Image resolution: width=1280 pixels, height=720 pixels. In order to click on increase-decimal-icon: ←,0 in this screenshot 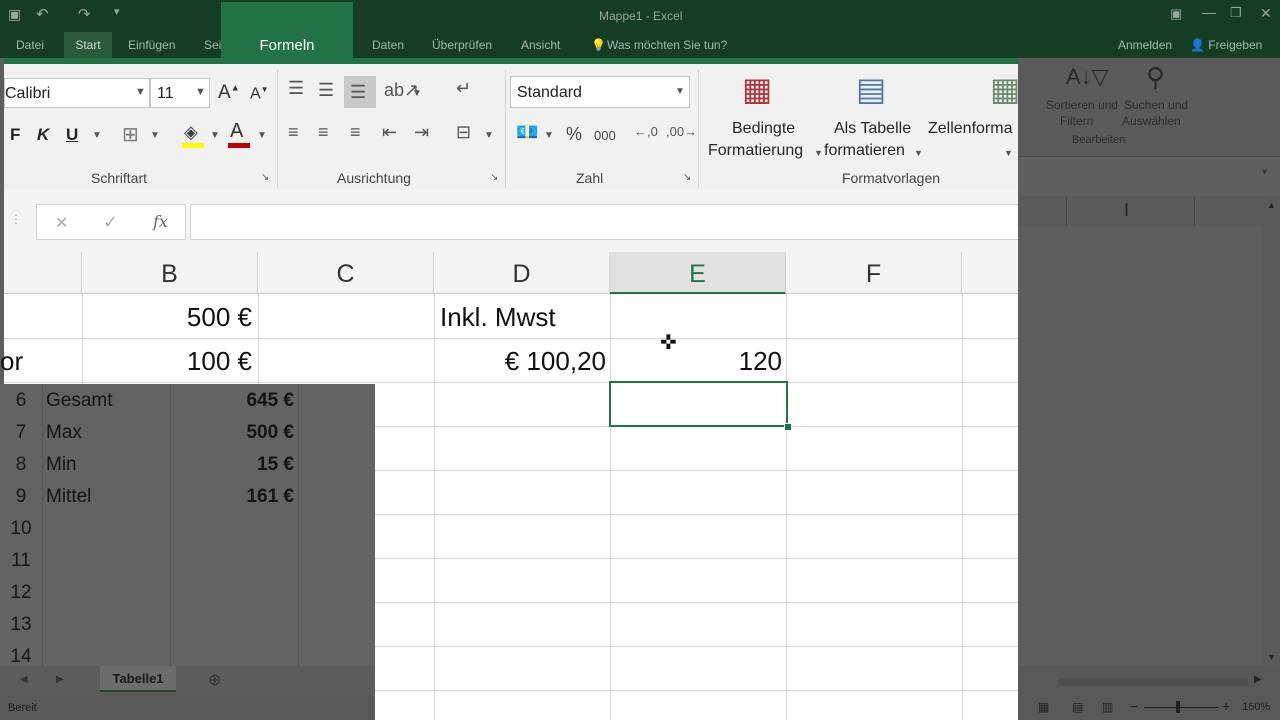, I will do `click(646, 131)`.